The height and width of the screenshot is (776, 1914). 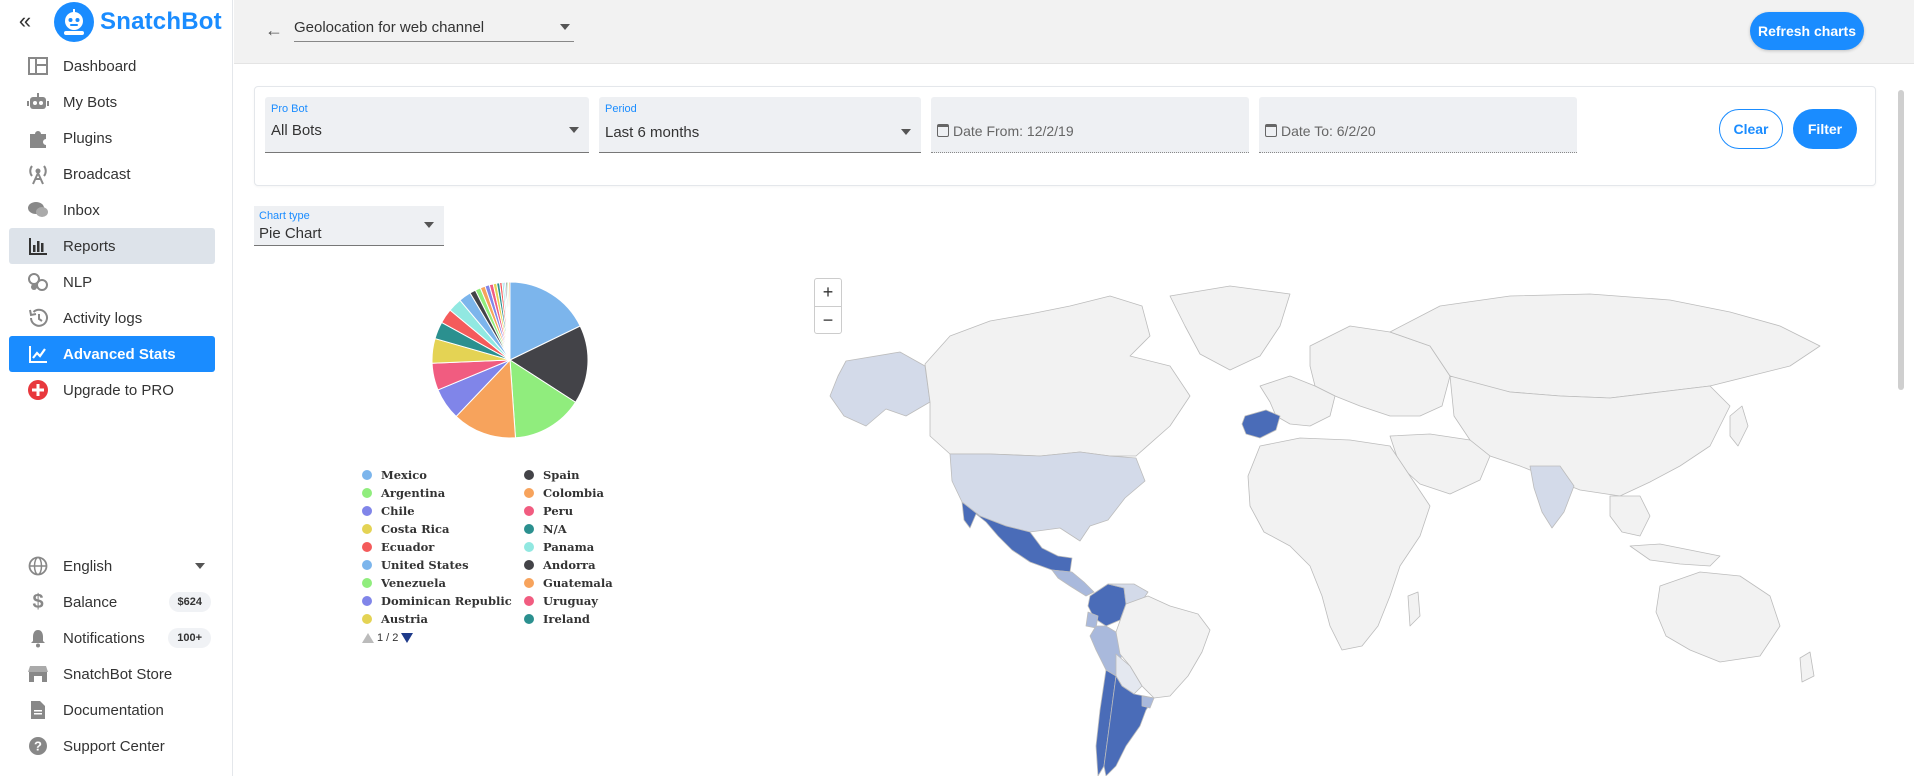 I want to click on legend-item: Uruguay, so click(x=568, y=601).